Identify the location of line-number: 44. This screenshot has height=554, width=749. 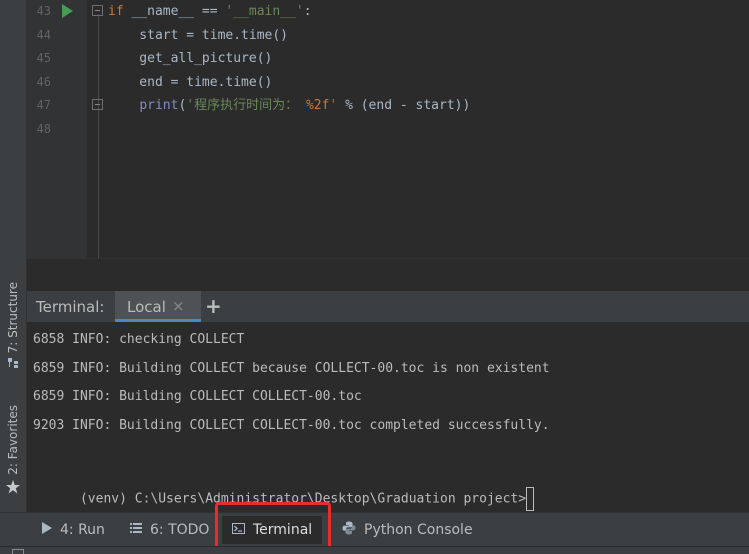
(43, 34).